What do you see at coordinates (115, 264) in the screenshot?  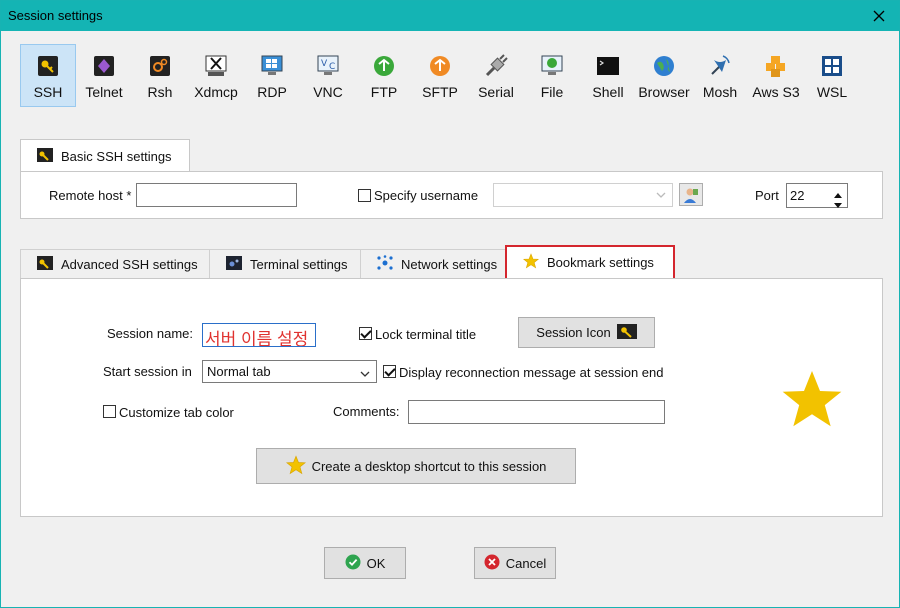 I see `tab-advanced-ssh-settings: Advanced SSH settings` at bounding box center [115, 264].